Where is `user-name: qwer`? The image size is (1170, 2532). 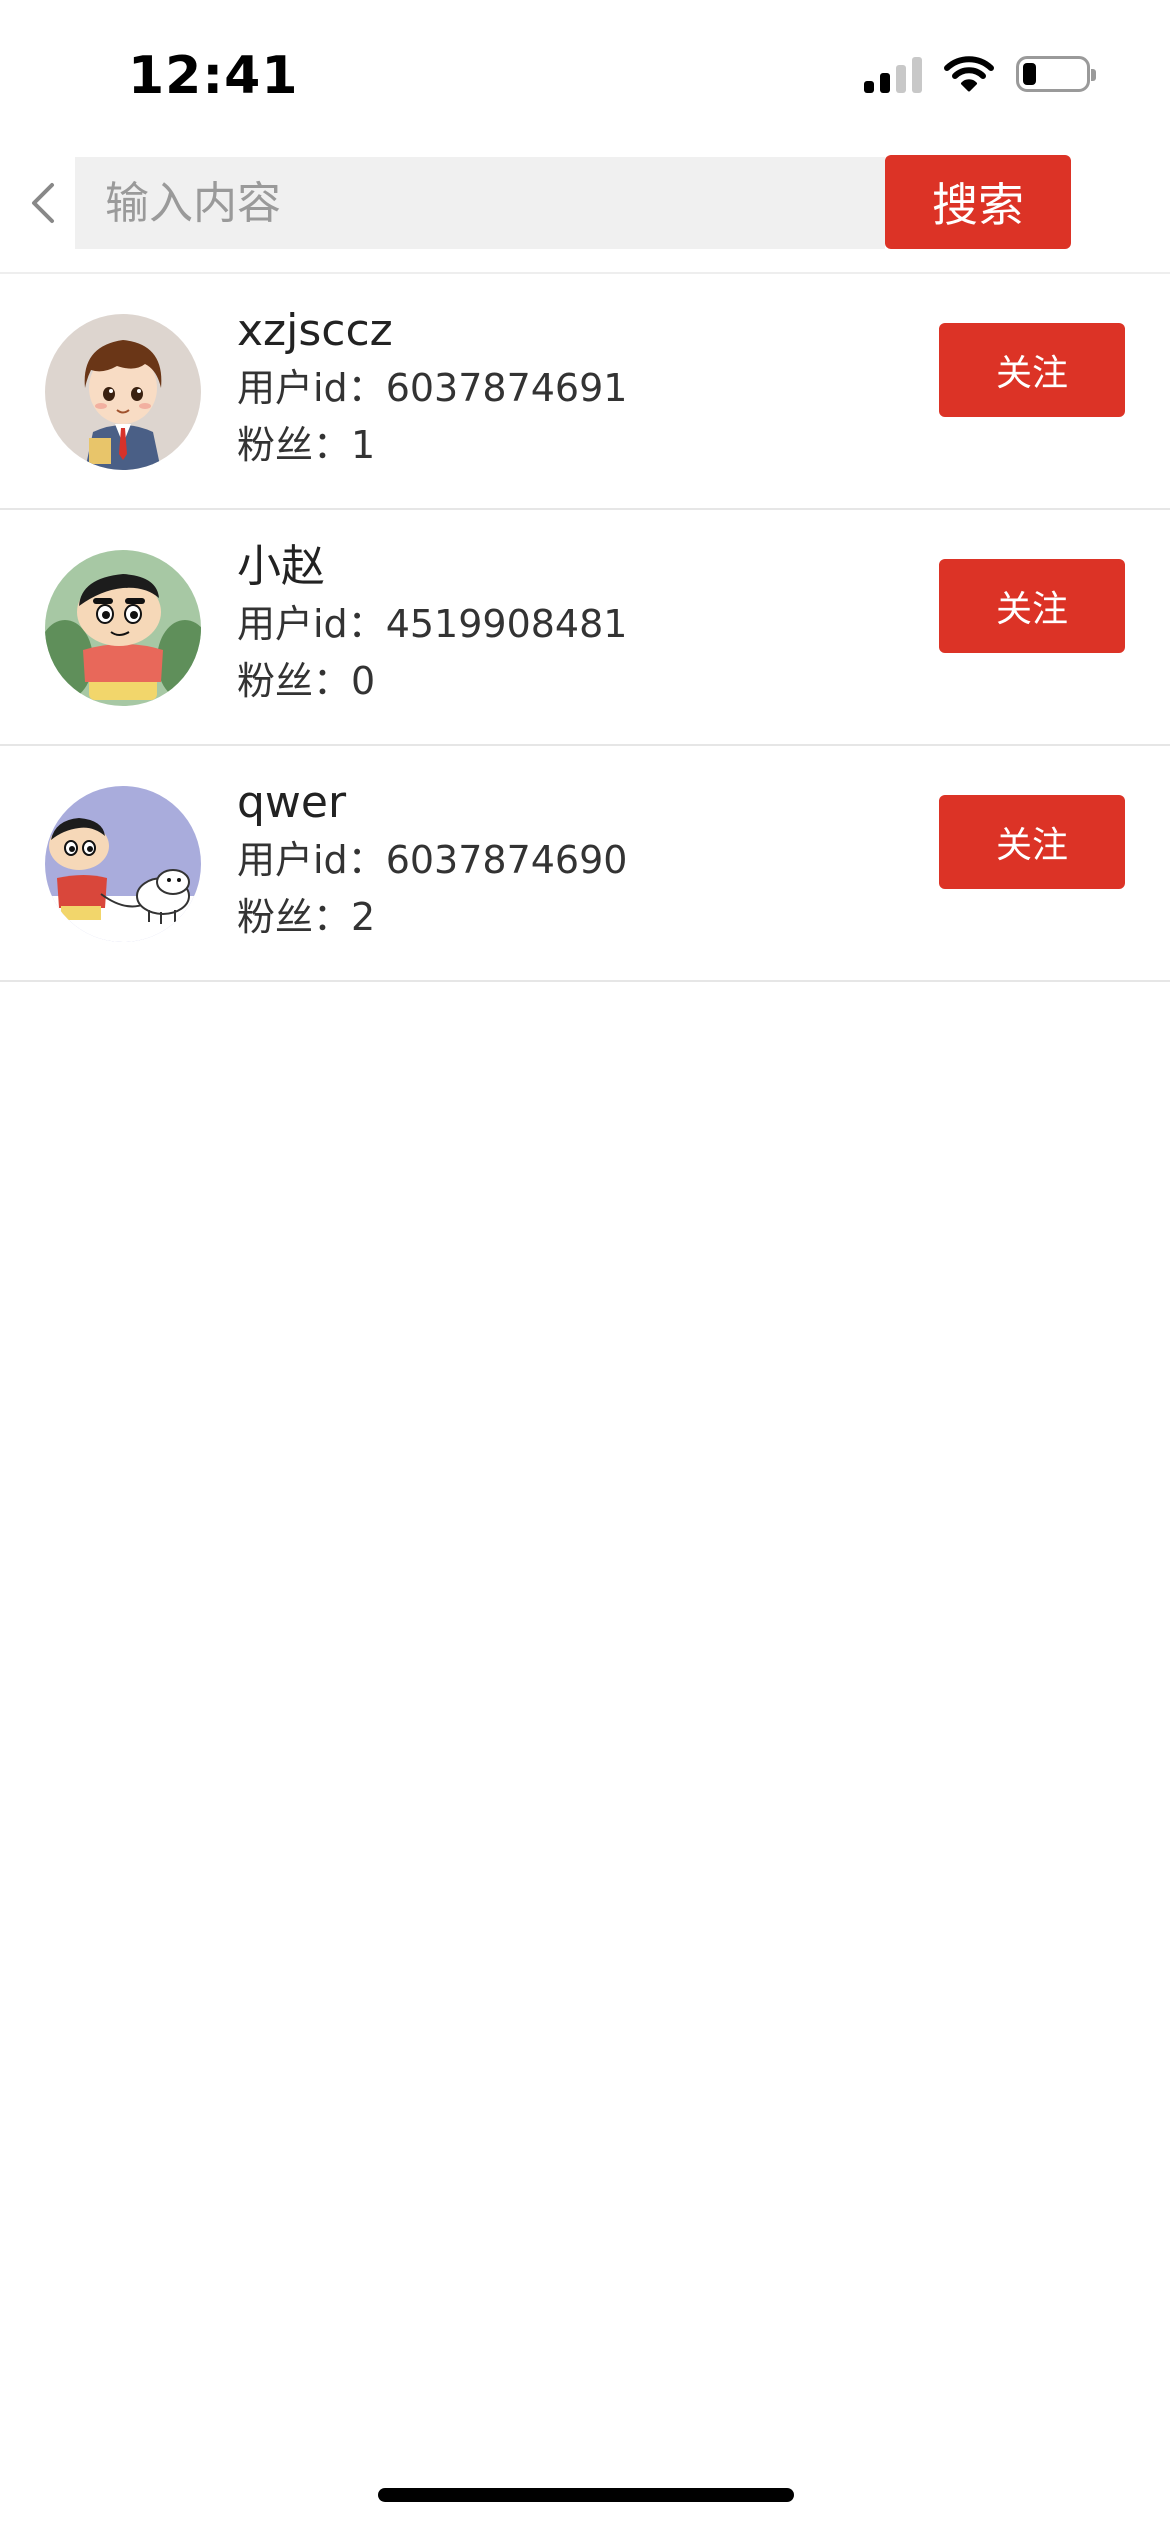 user-name: qwer is located at coordinates (292, 802).